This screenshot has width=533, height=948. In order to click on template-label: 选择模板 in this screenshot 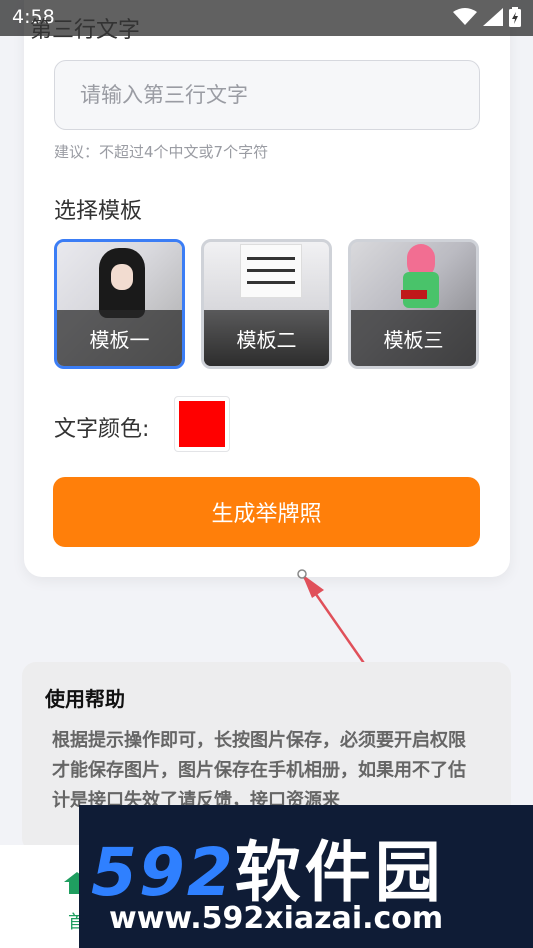, I will do `click(98, 211)`.